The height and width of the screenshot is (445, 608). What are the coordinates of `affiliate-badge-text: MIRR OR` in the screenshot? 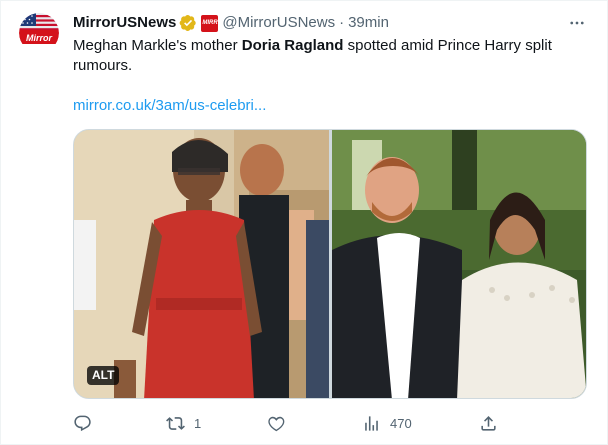 It's located at (215, 23).